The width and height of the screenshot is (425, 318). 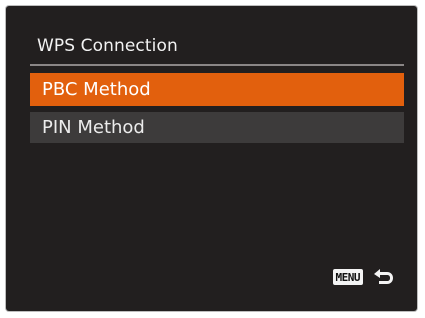 What do you see at coordinates (96, 89) in the screenshot?
I see `menu-item-label: PBC Method` at bounding box center [96, 89].